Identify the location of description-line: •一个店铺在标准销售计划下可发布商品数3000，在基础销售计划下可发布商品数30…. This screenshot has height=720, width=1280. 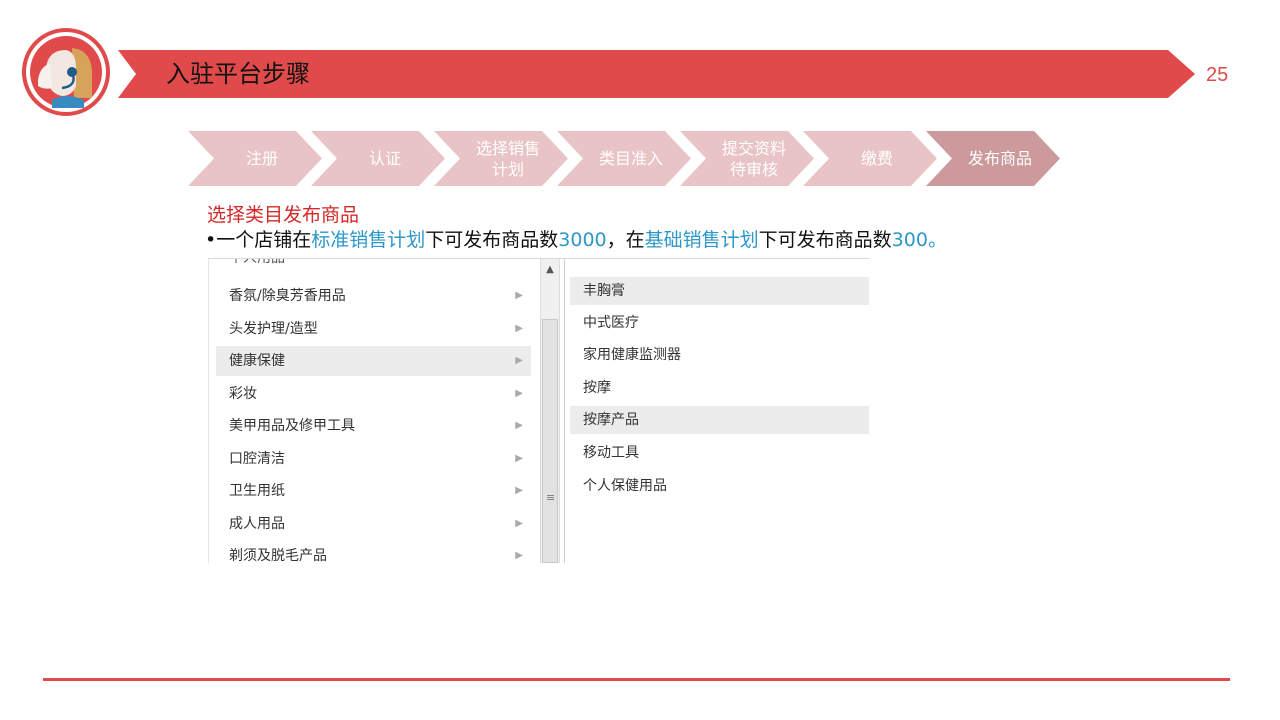
(576, 238).